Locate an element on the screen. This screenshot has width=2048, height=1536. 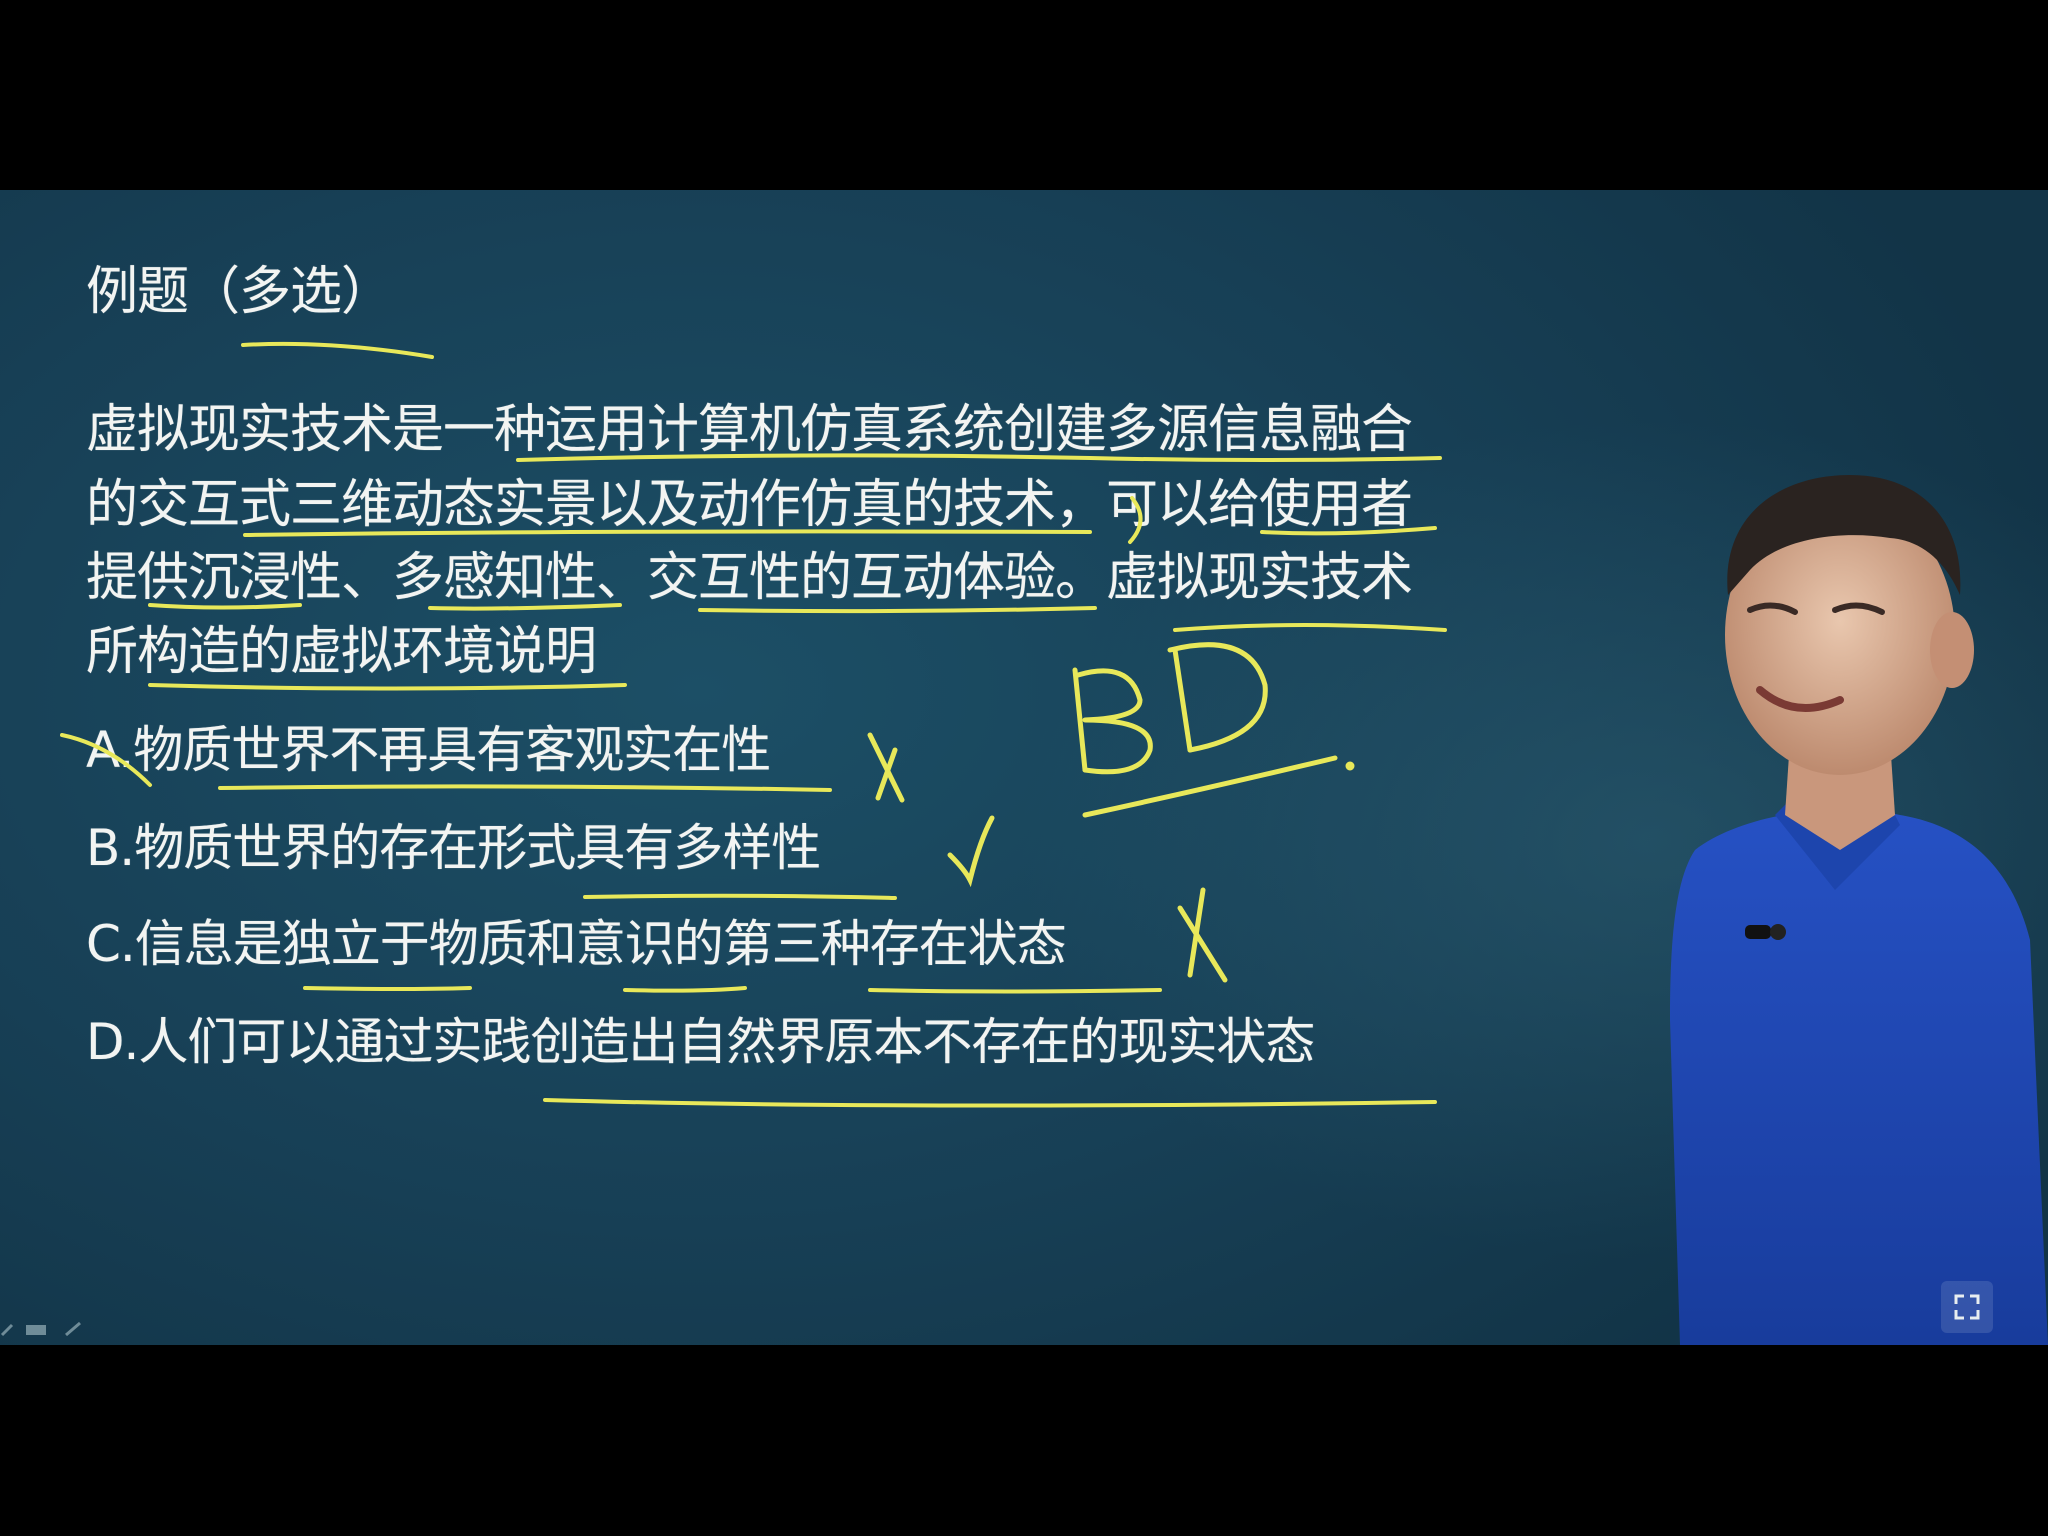
watermark-corner is located at coordinates (45, 1328).